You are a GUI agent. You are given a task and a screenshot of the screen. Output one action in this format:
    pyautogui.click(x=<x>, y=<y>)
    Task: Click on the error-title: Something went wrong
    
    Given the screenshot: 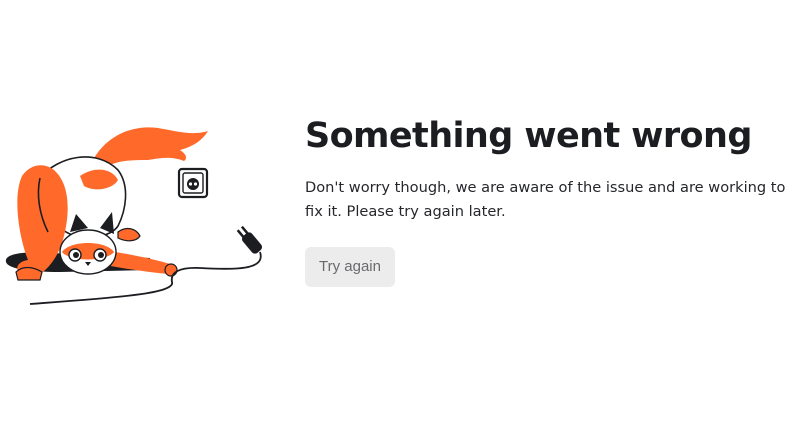 What is the action you would take?
    pyautogui.click(x=528, y=136)
    